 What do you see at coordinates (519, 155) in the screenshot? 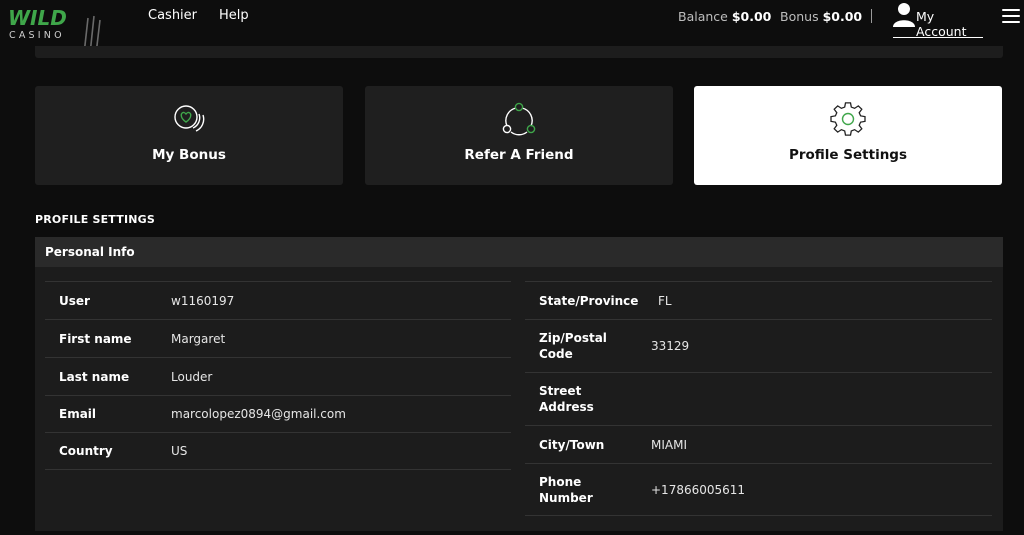
I see `refer-a-friend-label: Refer A Friend` at bounding box center [519, 155].